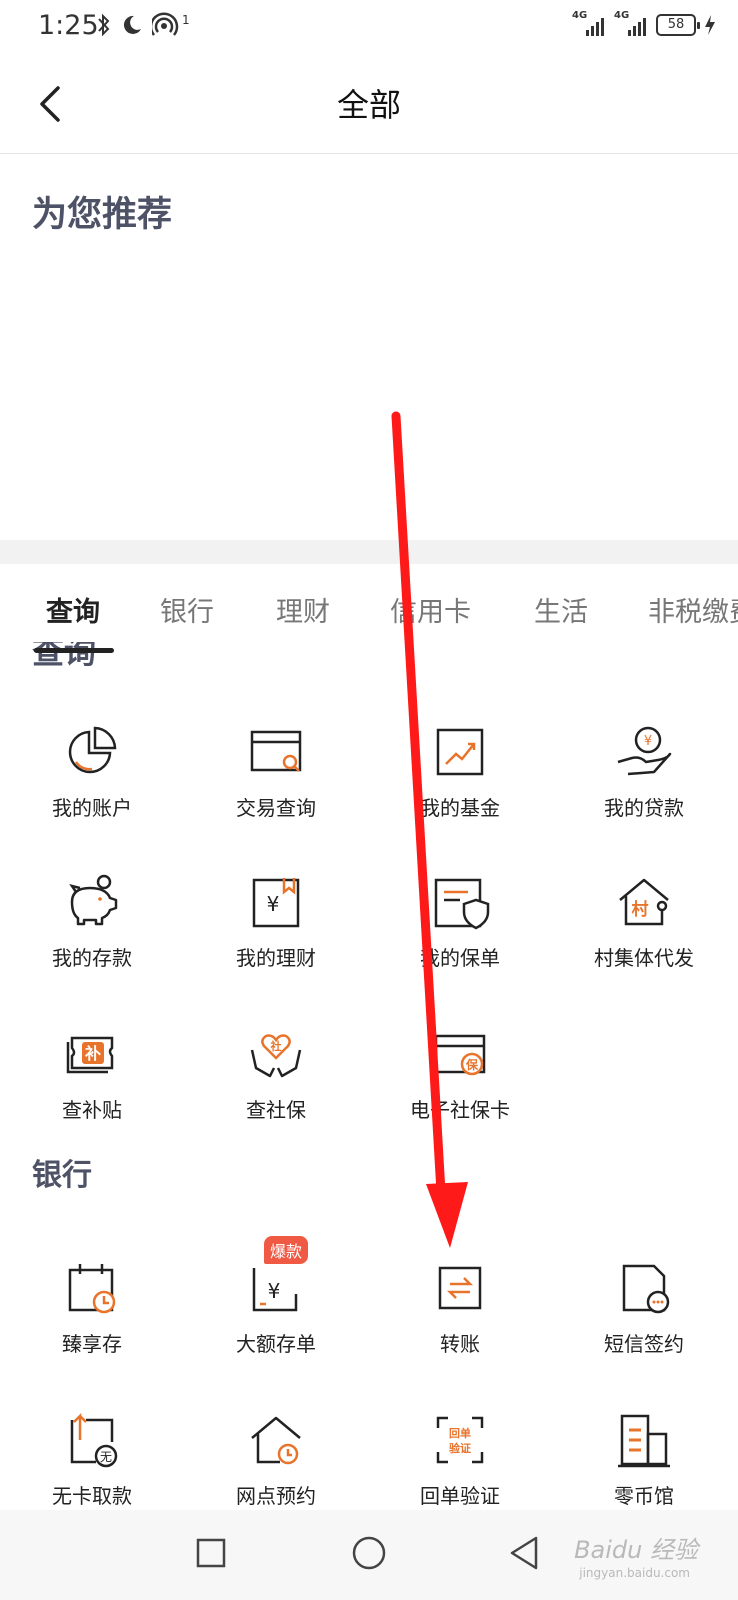  What do you see at coordinates (644, 1323) in the screenshot?
I see `grid-item-sms-signing: 短信签约` at bounding box center [644, 1323].